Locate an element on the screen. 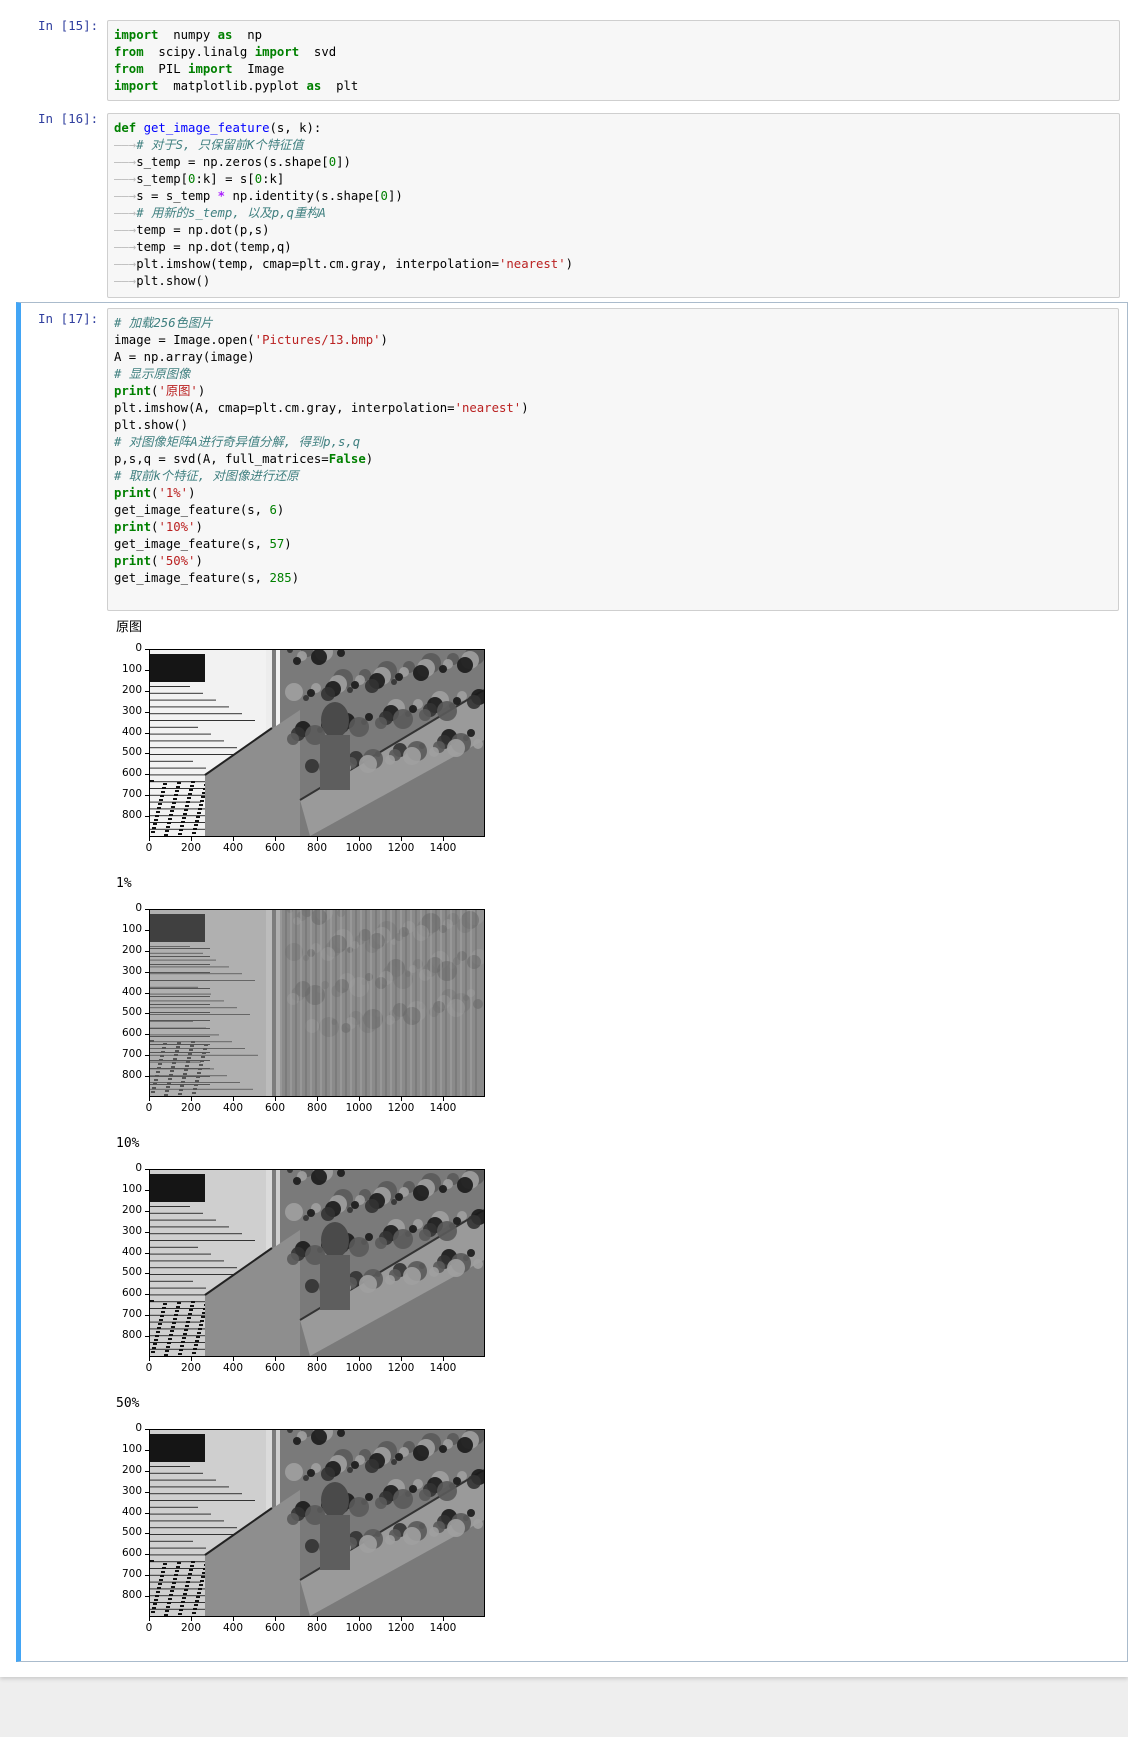 This screenshot has height=1737, width=1128. code-token: import is located at coordinates (277, 52).